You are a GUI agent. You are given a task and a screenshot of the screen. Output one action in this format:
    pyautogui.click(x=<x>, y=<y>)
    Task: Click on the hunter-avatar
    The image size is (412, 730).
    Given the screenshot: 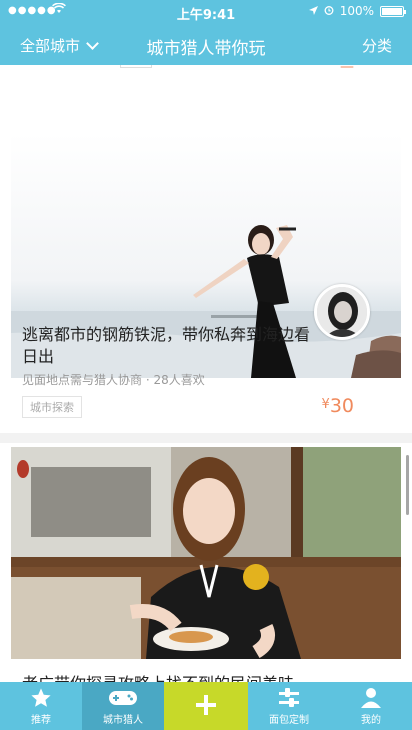 What is the action you would take?
    pyautogui.click(x=342, y=312)
    